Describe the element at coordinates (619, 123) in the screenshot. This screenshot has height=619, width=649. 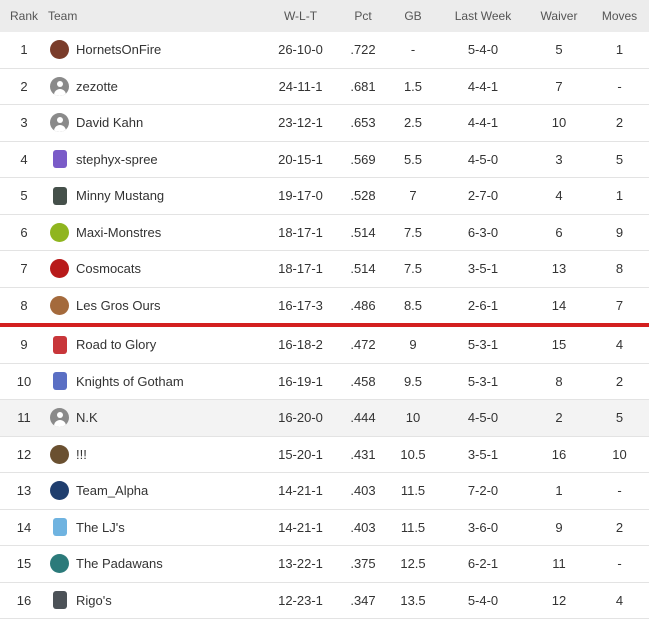
I see `moves-cell: 2` at that location.